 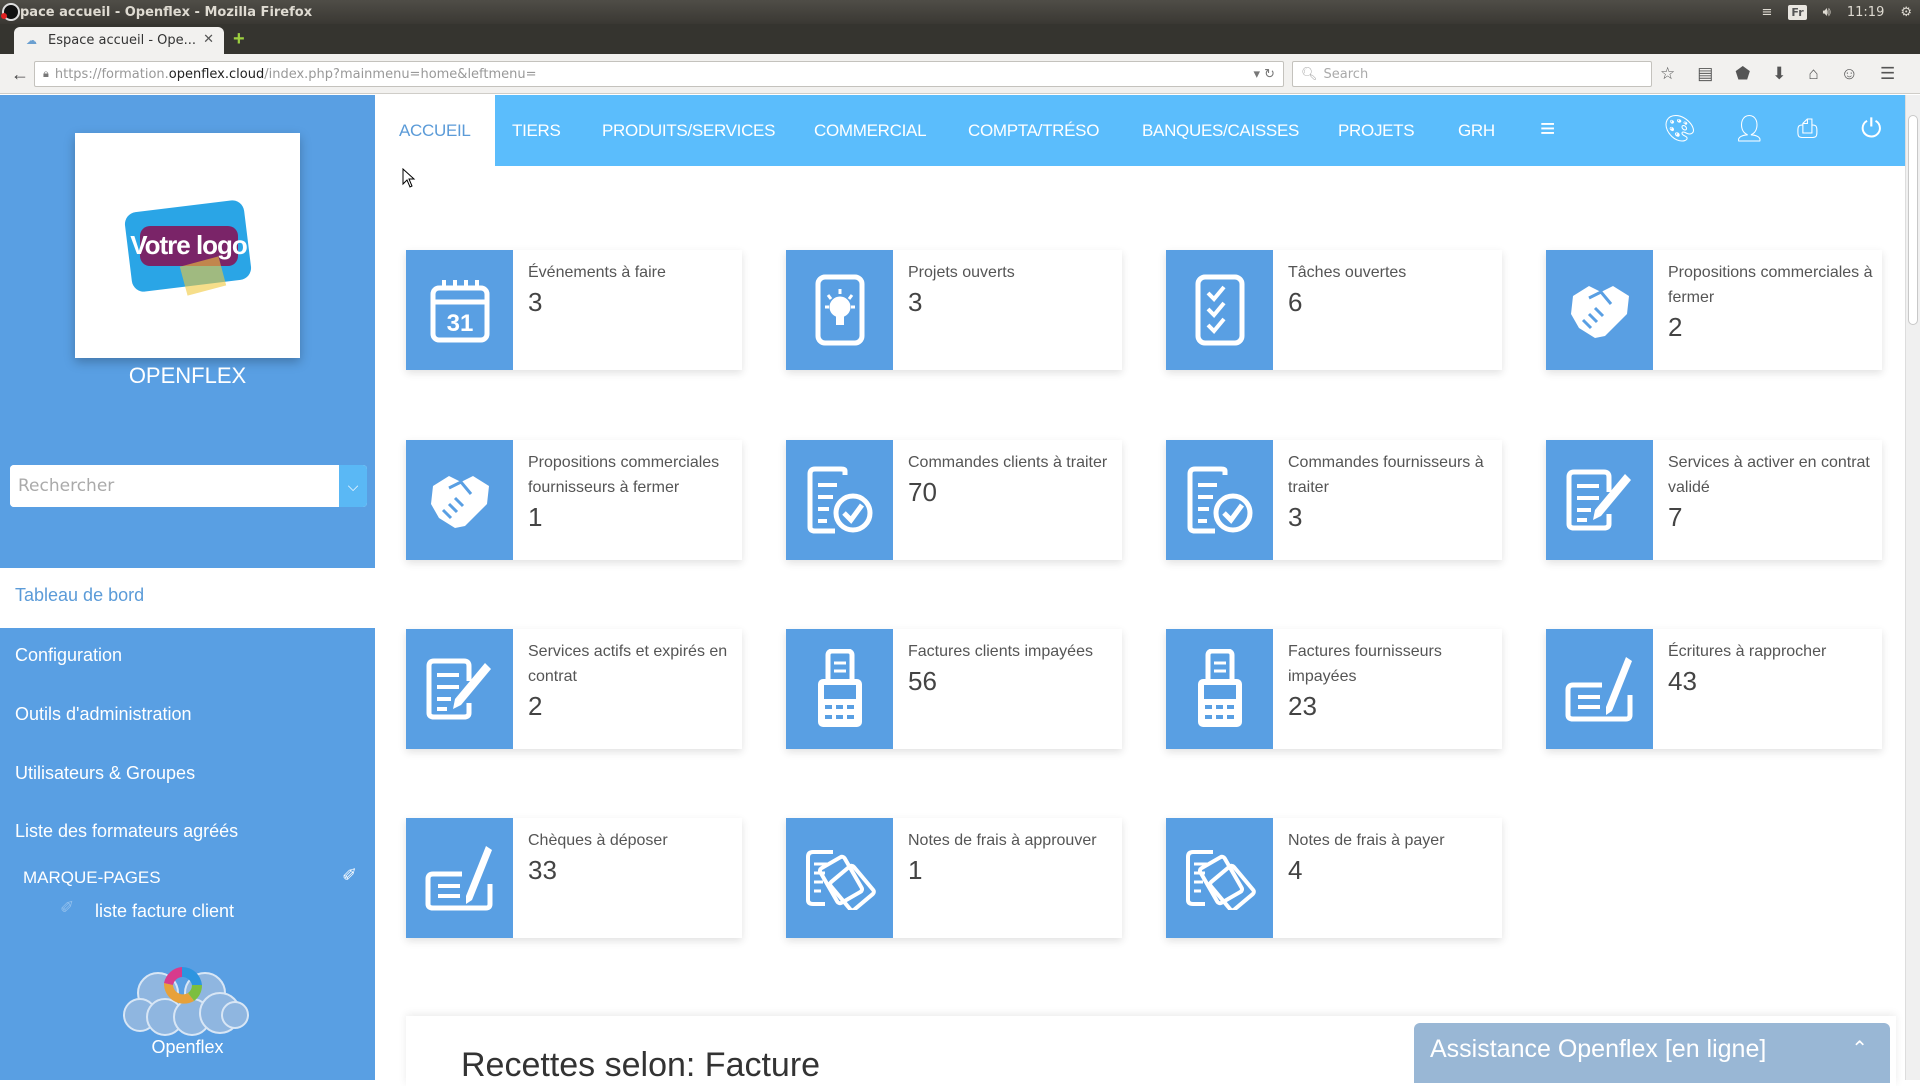 What do you see at coordinates (1797, 12) in the screenshot?
I see `keyboard-layout-indicator: Fr` at bounding box center [1797, 12].